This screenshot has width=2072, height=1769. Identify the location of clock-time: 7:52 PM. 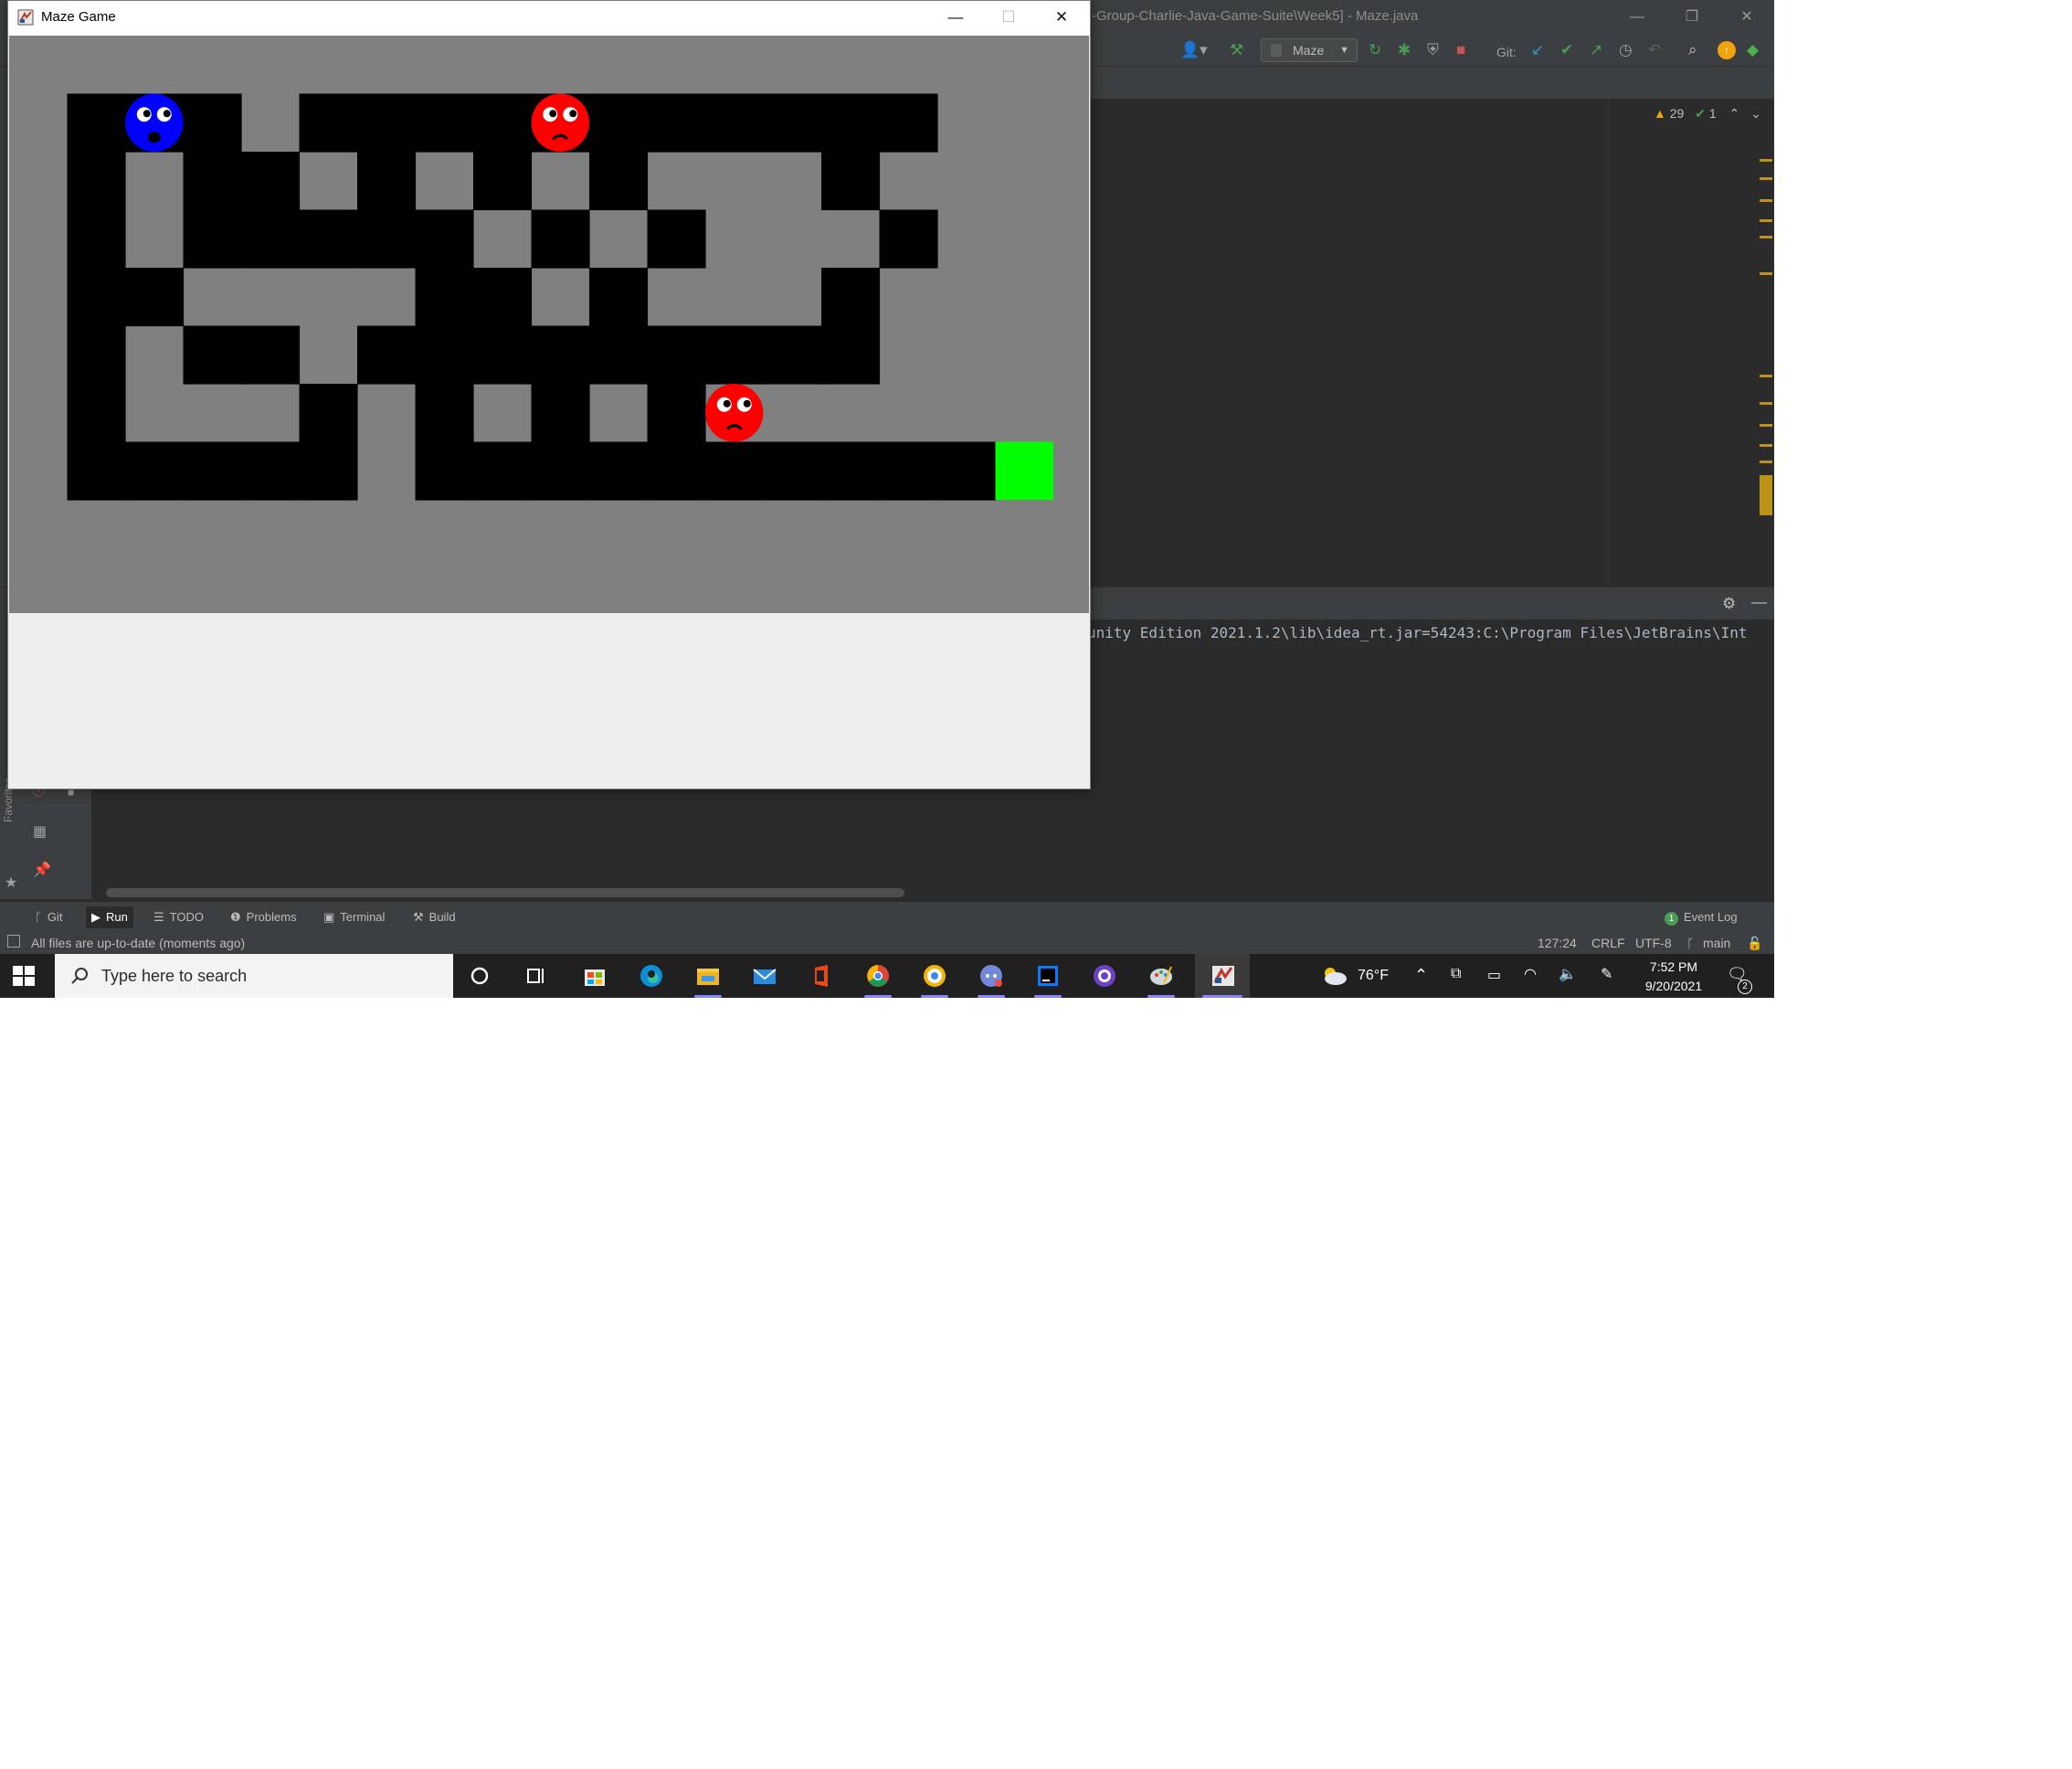
(1673, 967).